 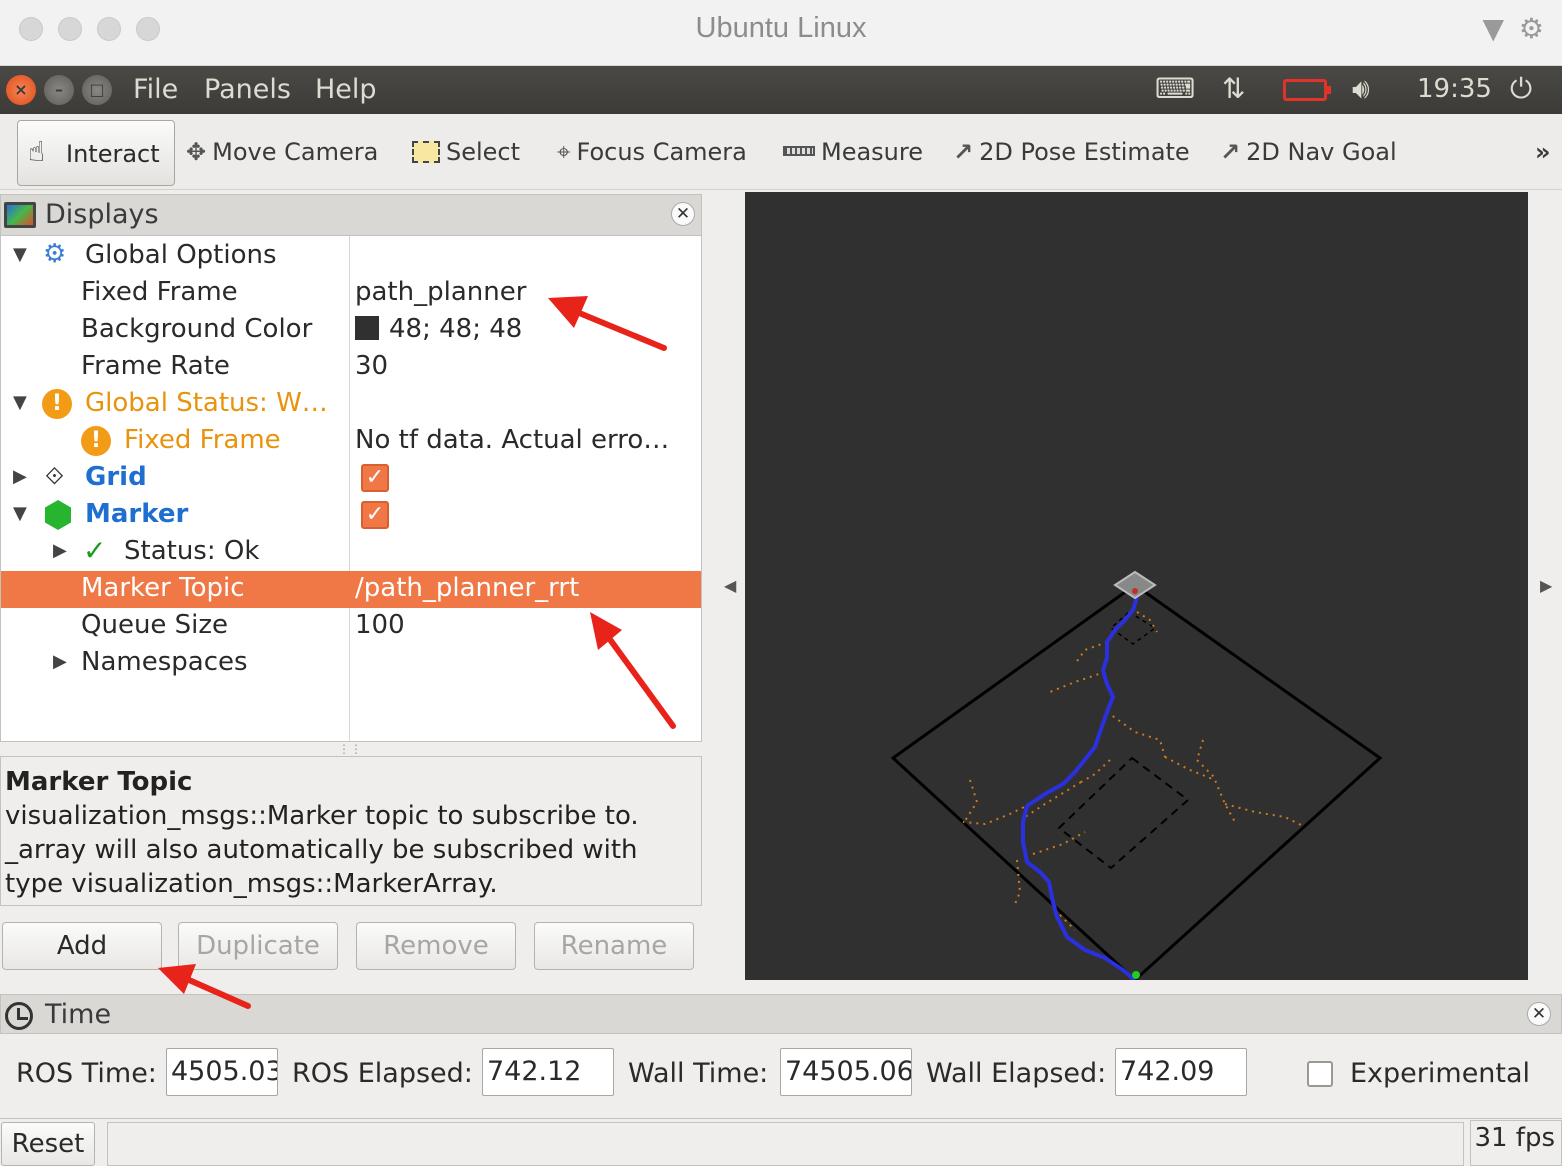 What do you see at coordinates (371, 366) in the screenshot?
I see `frame-rate-value: 30` at bounding box center [371, 366].